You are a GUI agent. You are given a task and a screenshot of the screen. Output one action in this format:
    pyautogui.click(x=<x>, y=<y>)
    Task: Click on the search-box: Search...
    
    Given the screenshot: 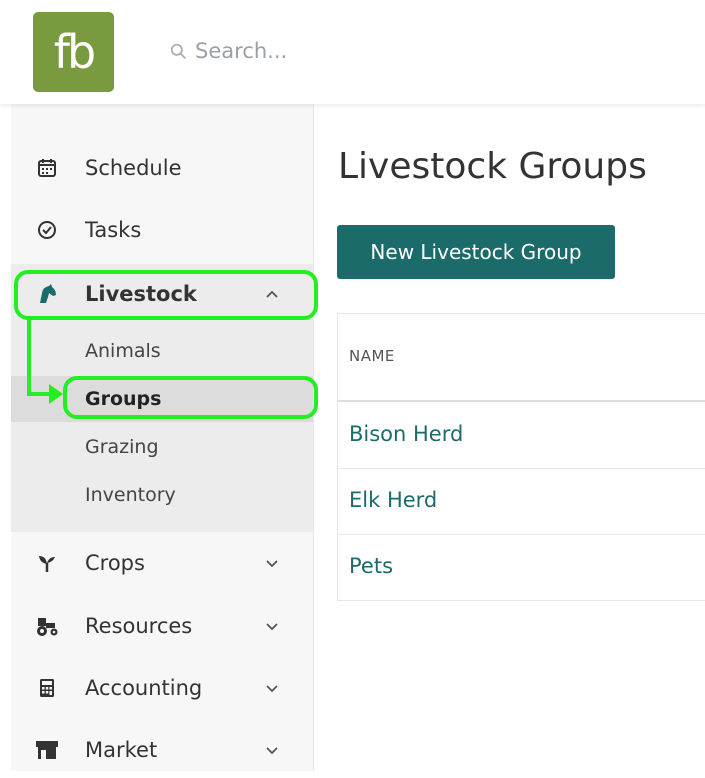 What is the action you would take?
    pyautogui.click(x=228, y=51)
    